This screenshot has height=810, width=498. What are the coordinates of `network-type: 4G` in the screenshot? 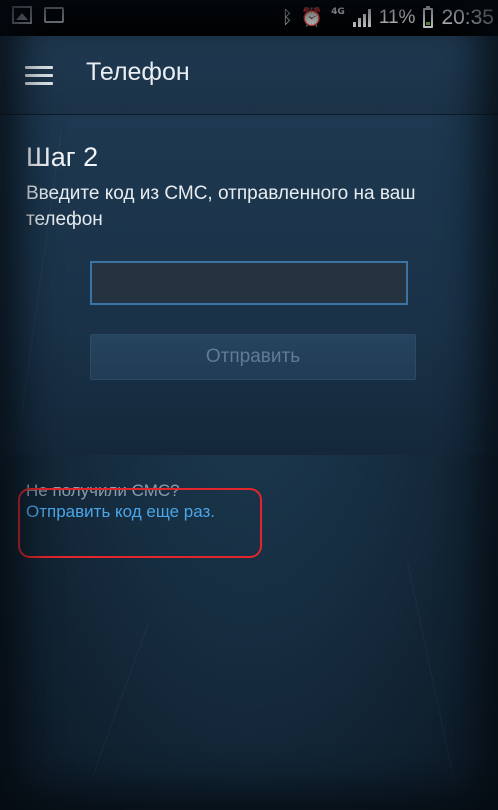 It's located at (338, 12).